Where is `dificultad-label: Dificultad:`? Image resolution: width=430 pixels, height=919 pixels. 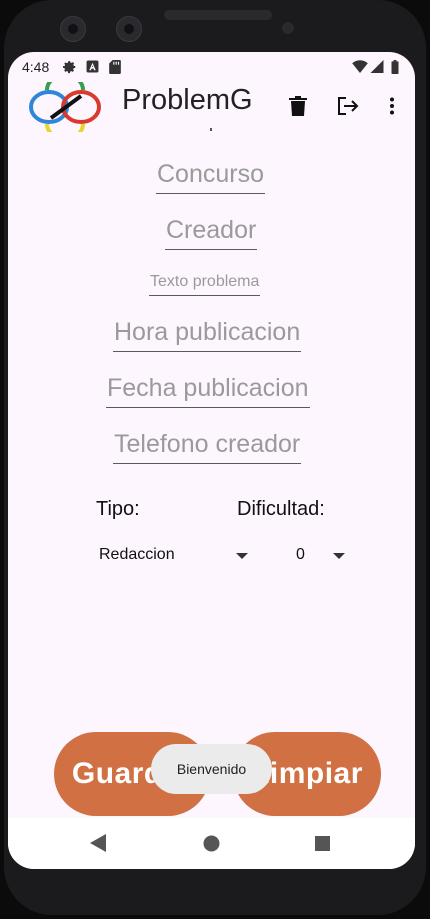
dificultad-label: Dificultad: is located at coordinates (281, 509).